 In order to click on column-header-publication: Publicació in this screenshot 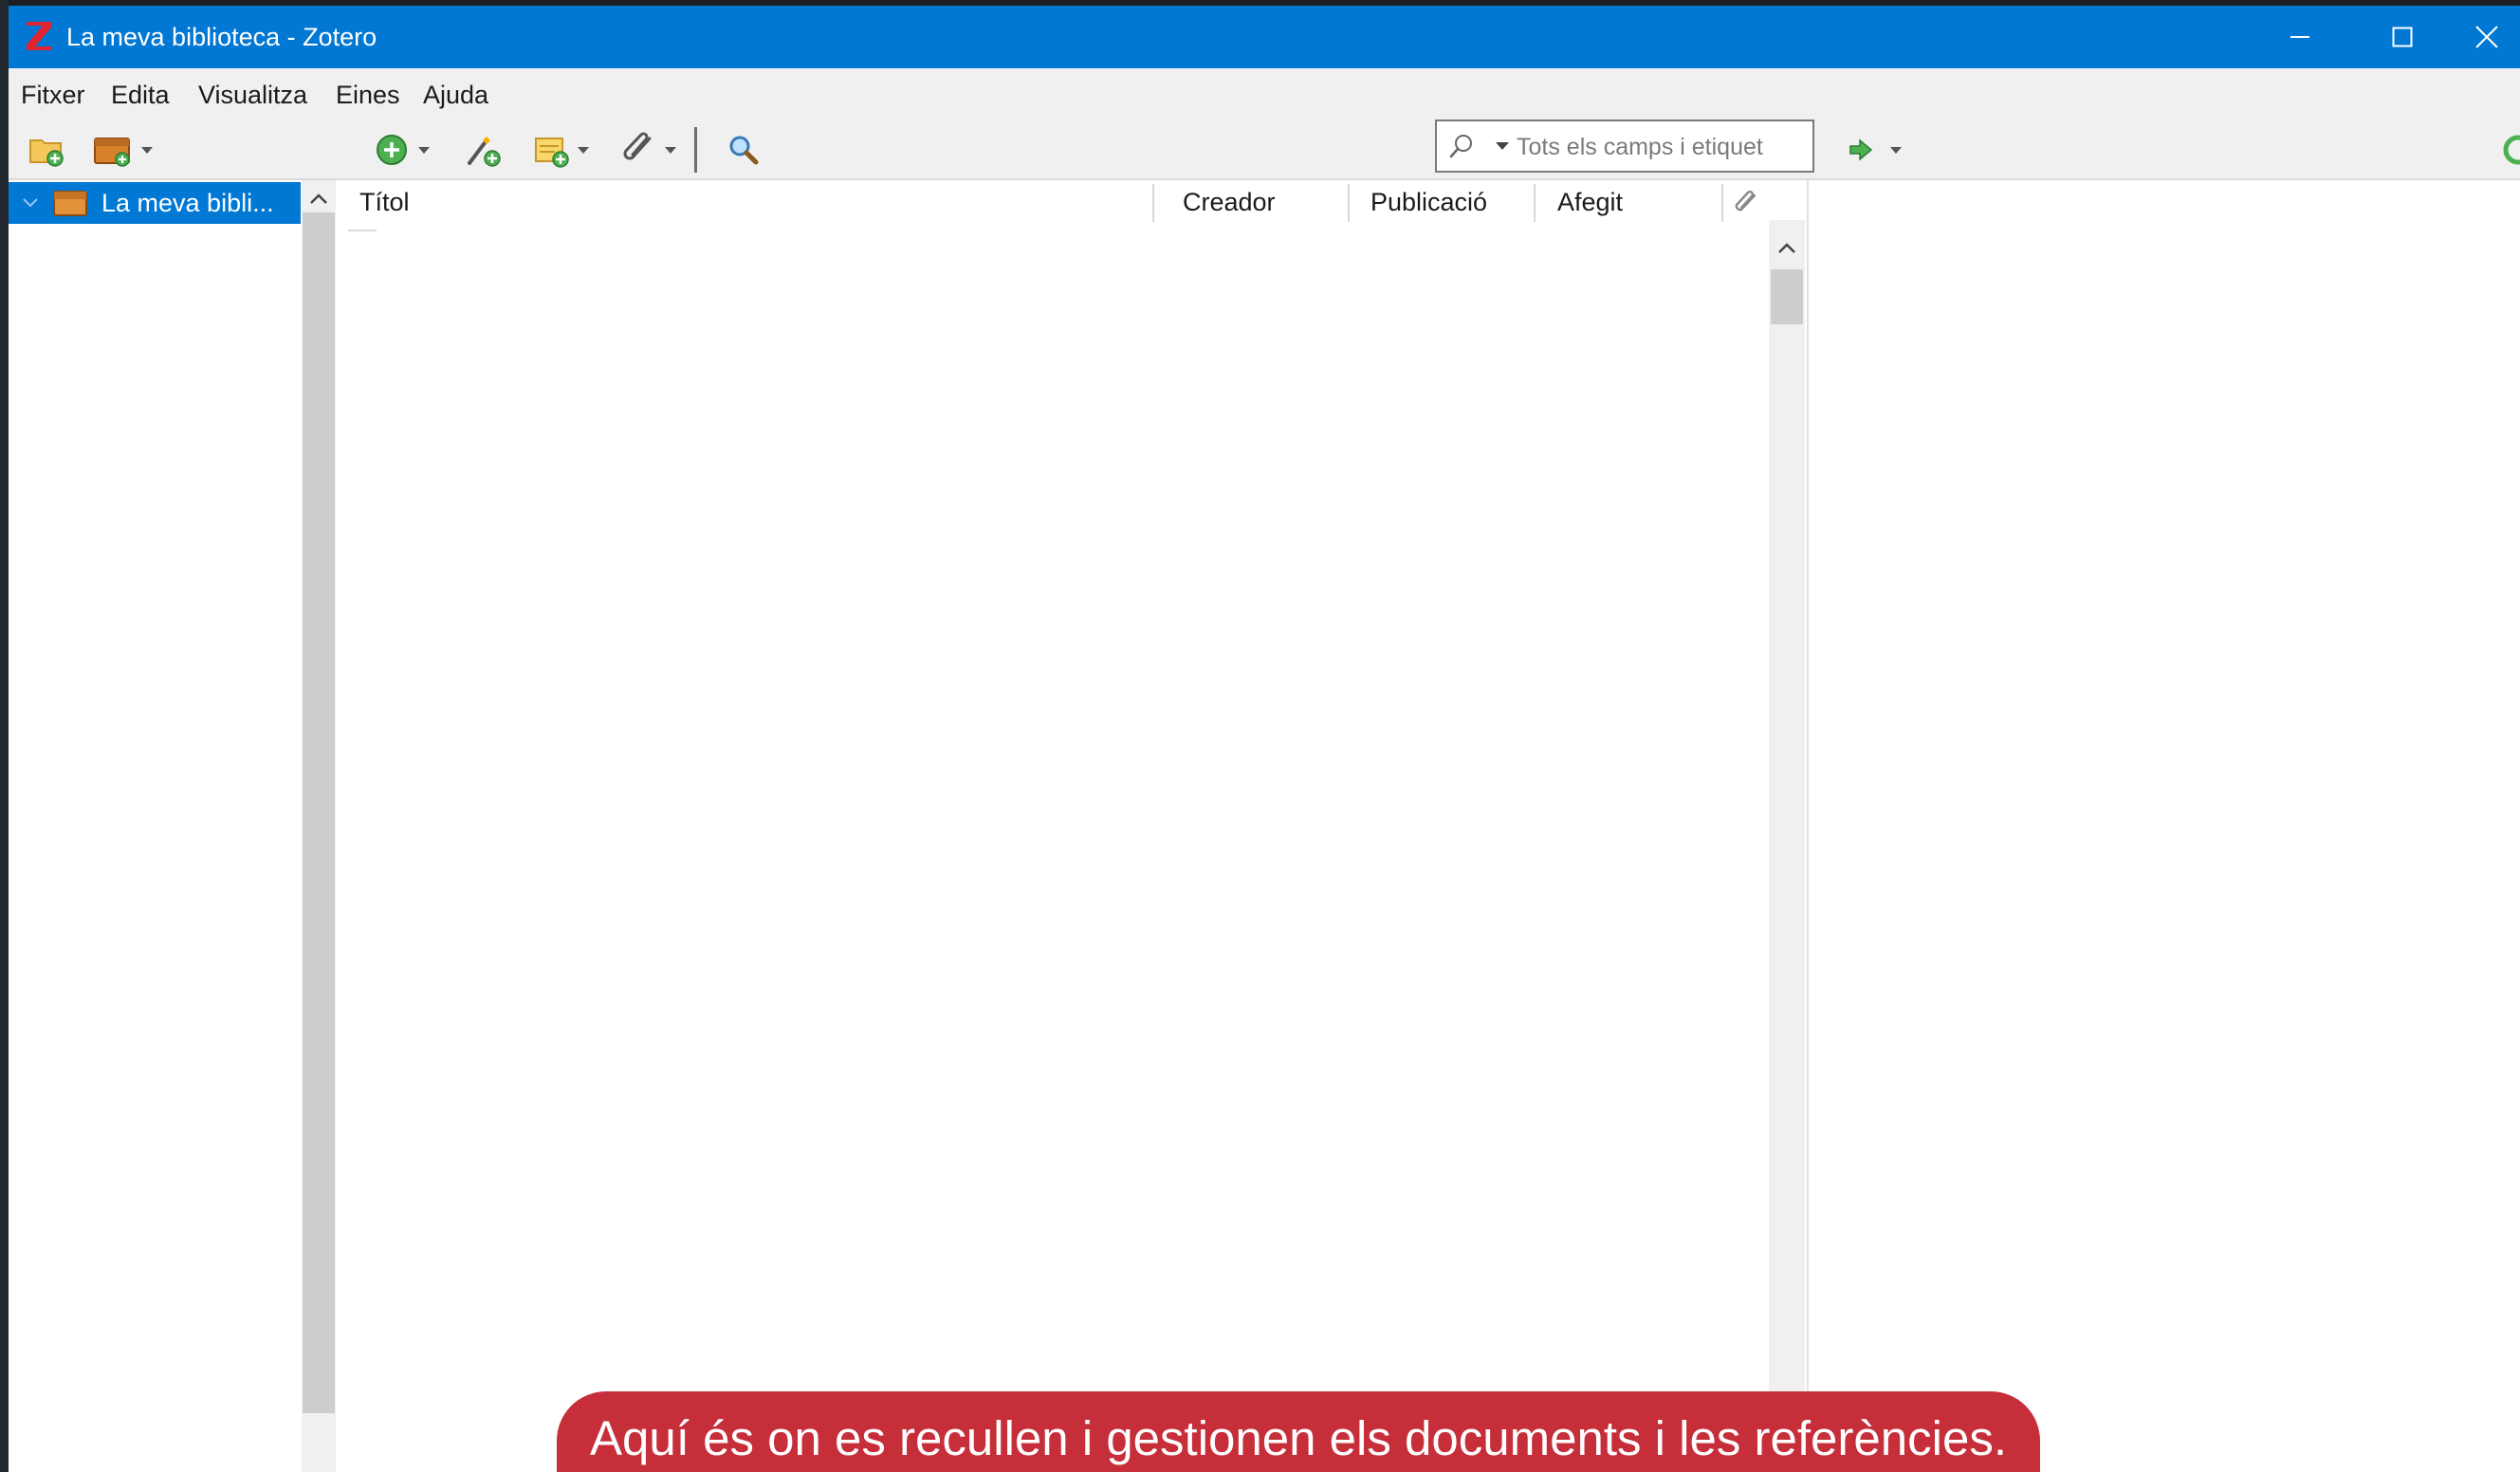, I will do `click(1428, 205)`.